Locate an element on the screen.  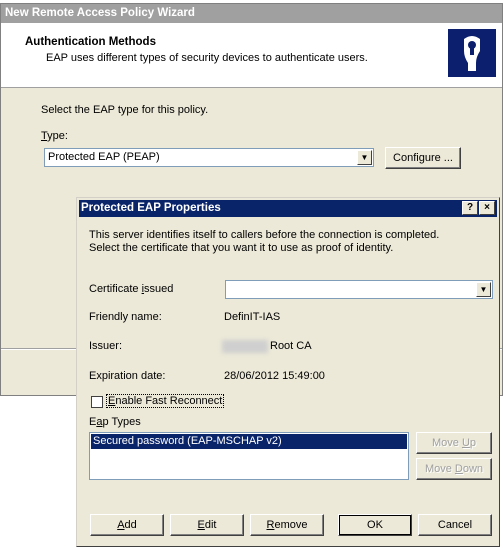
type-label: Type: is located at coordinates (54, 136).